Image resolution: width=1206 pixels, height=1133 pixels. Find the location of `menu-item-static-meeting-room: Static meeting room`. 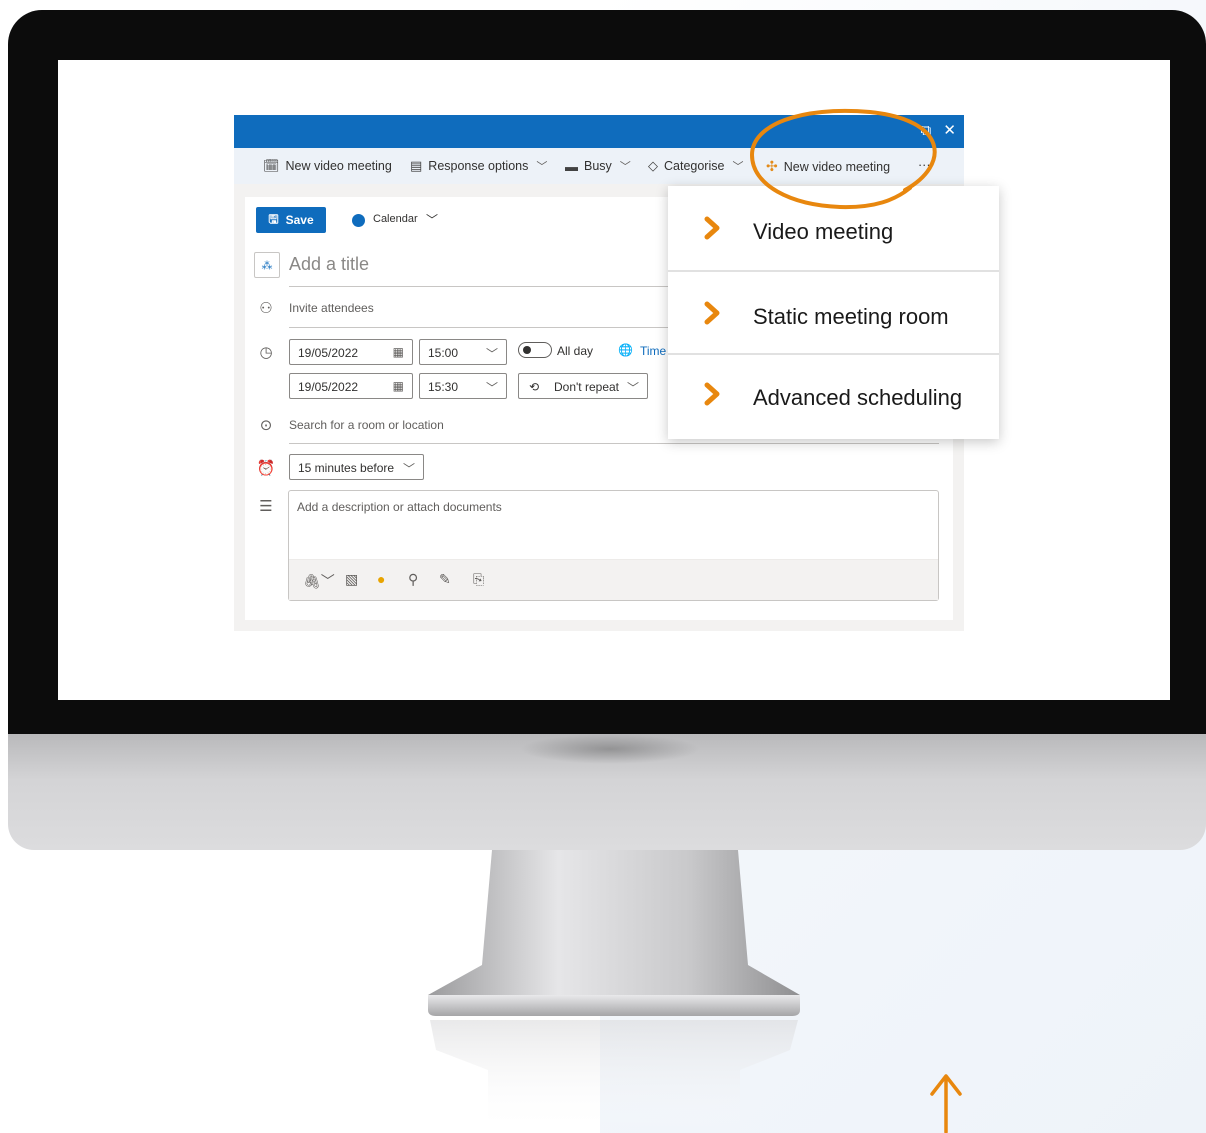

menu-item-static-meeting-room: Static meeting room is located at coordinates (833, 315).